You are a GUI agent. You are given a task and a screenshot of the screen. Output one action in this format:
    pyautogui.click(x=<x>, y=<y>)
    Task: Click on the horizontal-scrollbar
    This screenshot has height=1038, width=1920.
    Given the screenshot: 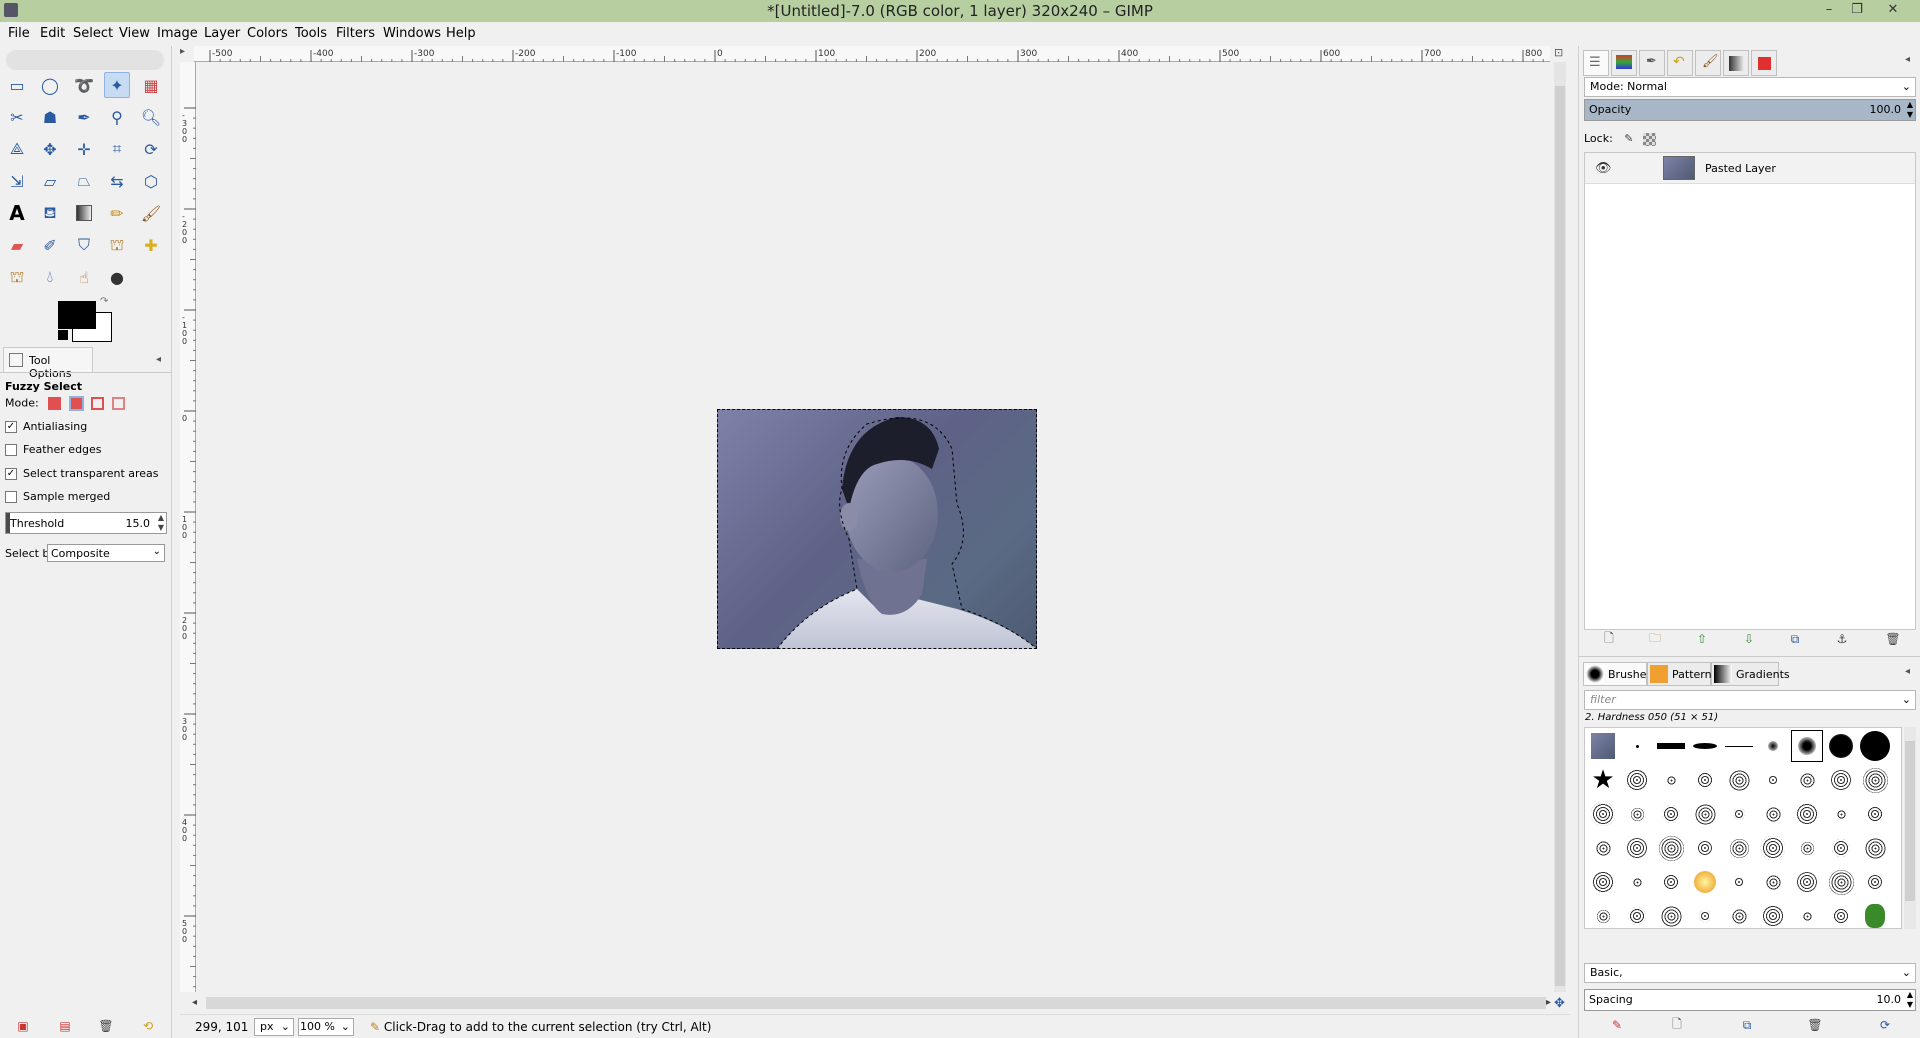 What is the action you would take?
    pyautogui.click(x=876, y=1003)
    